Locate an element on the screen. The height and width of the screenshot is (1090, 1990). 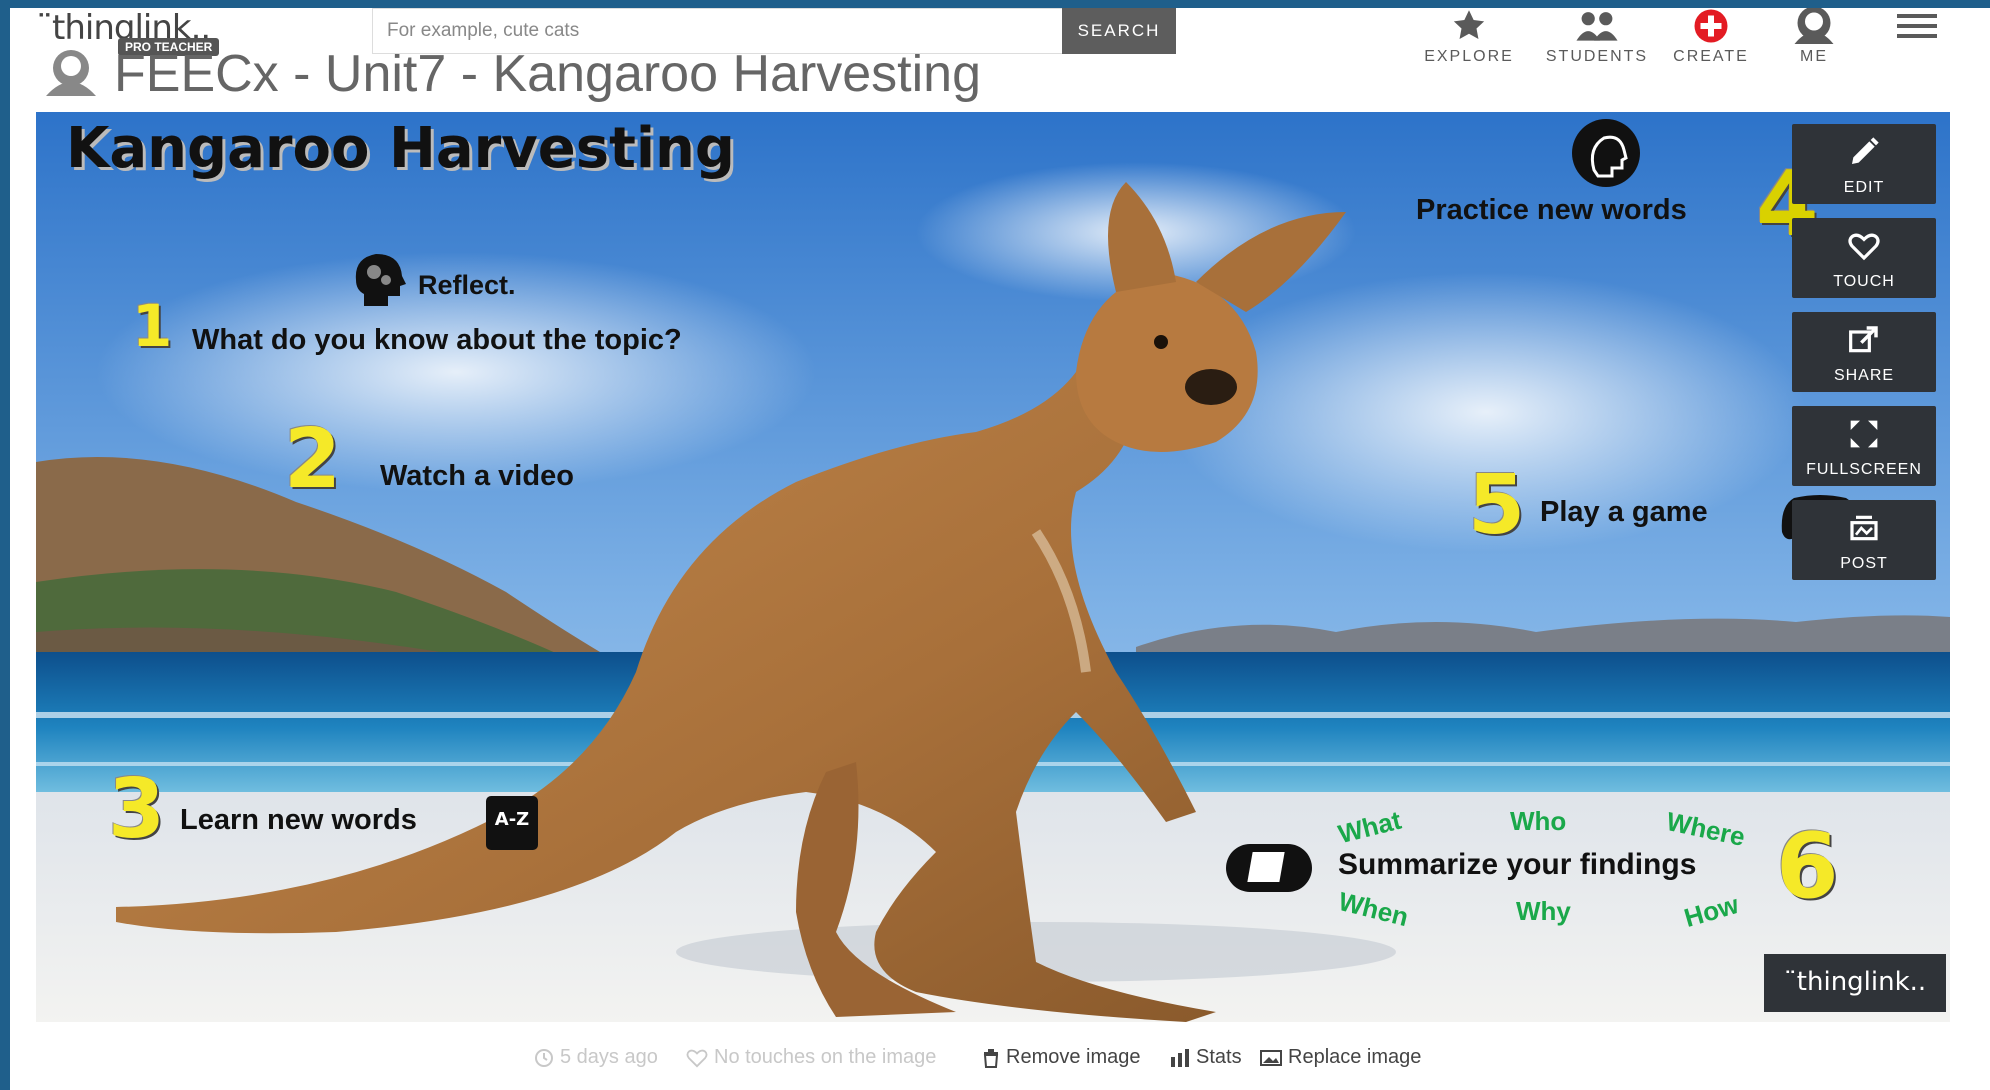
image-heading: Kangaroo Harvesting is located at coordinates (400, 148).